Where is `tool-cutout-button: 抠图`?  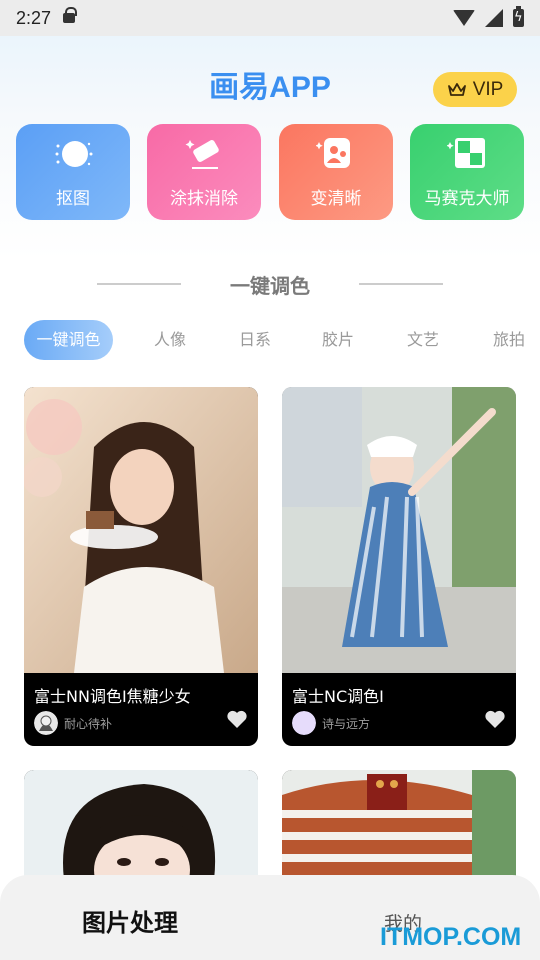 tool-cutout-button: 抠图 is located at coordinates (73, 172).